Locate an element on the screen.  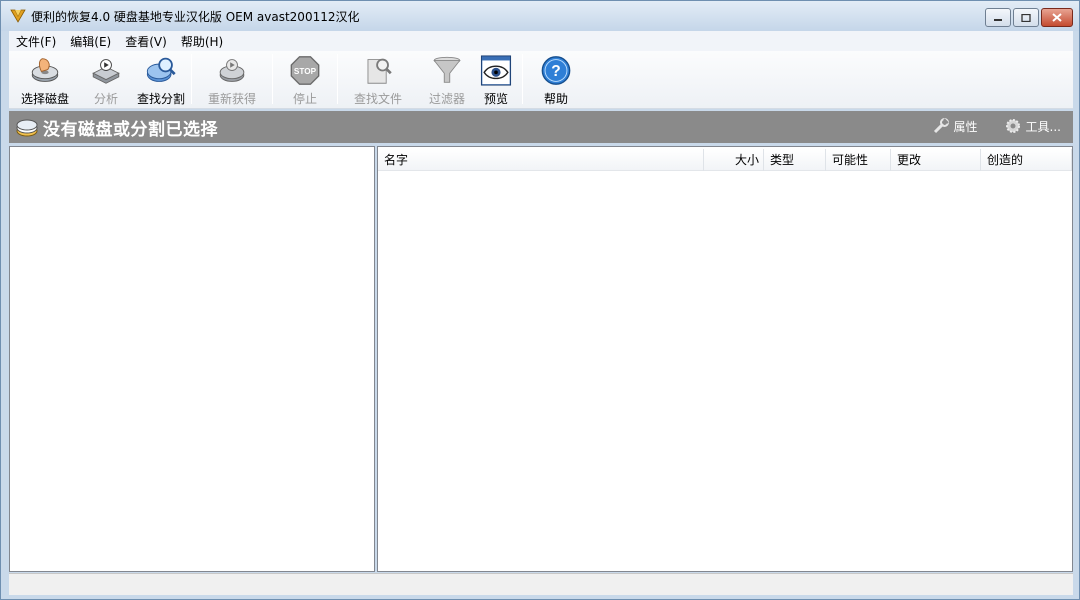
find-file-label: 查找文件 is located at coordinates (377, 99).